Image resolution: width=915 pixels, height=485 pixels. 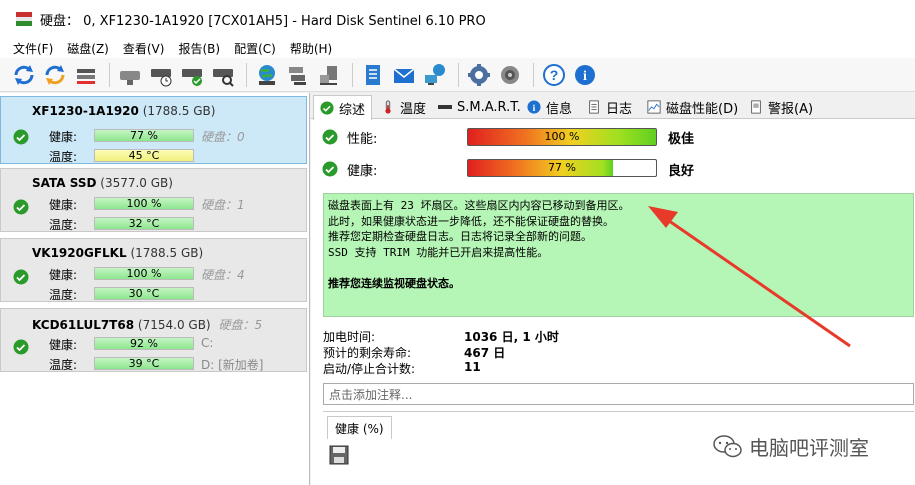 What do you see at coordinates (298, 75) in the screenshot?
I see `network-disk-icon` at bounding box center [298, 75].